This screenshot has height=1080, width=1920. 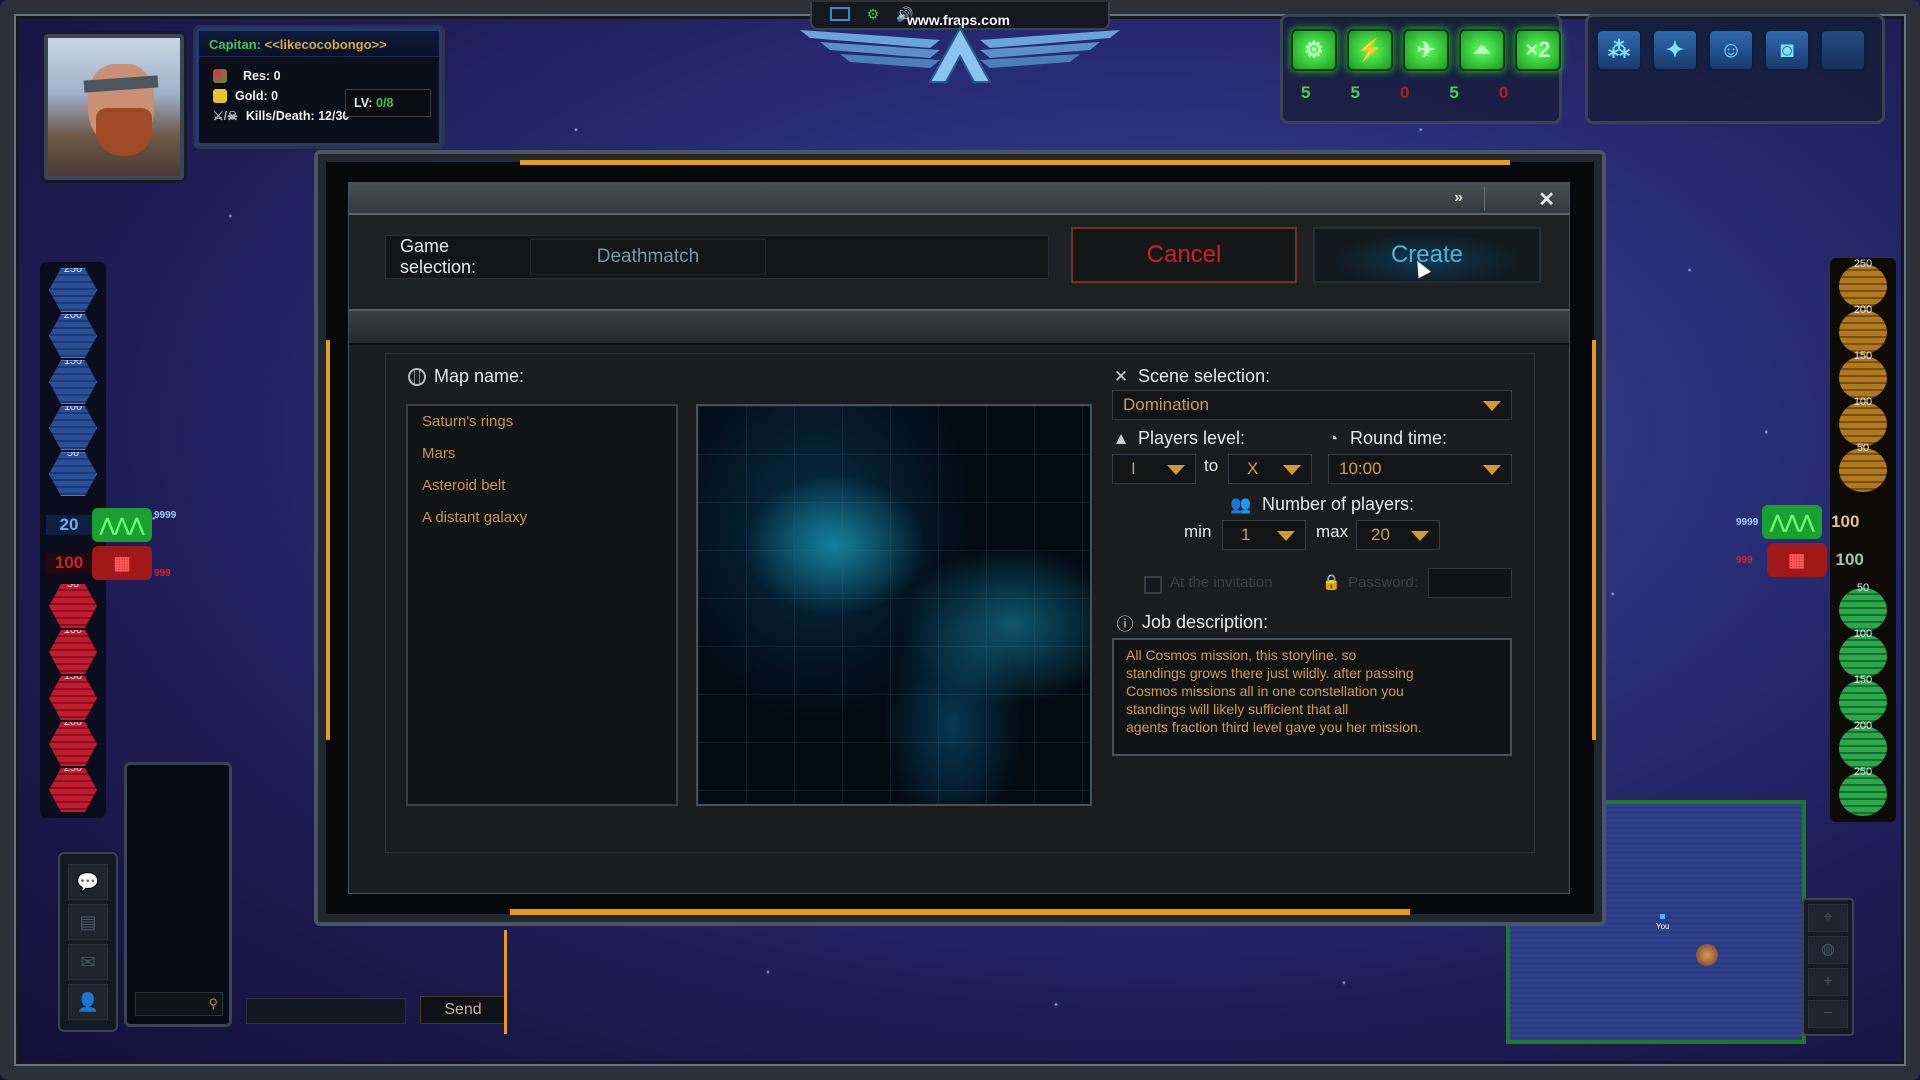 I want to click on wings-logo-icon, so click(x=960, y=54).